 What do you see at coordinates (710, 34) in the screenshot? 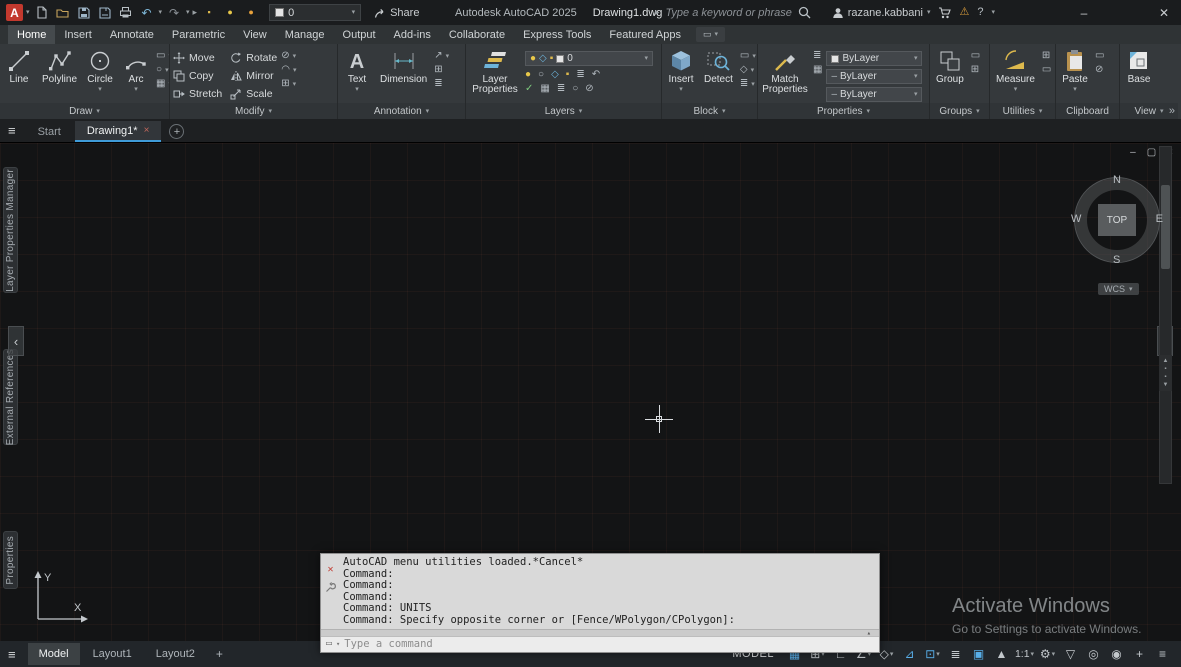
I see `ribbon-options-button: ▭ ▾` at bounding box center [710, 34].